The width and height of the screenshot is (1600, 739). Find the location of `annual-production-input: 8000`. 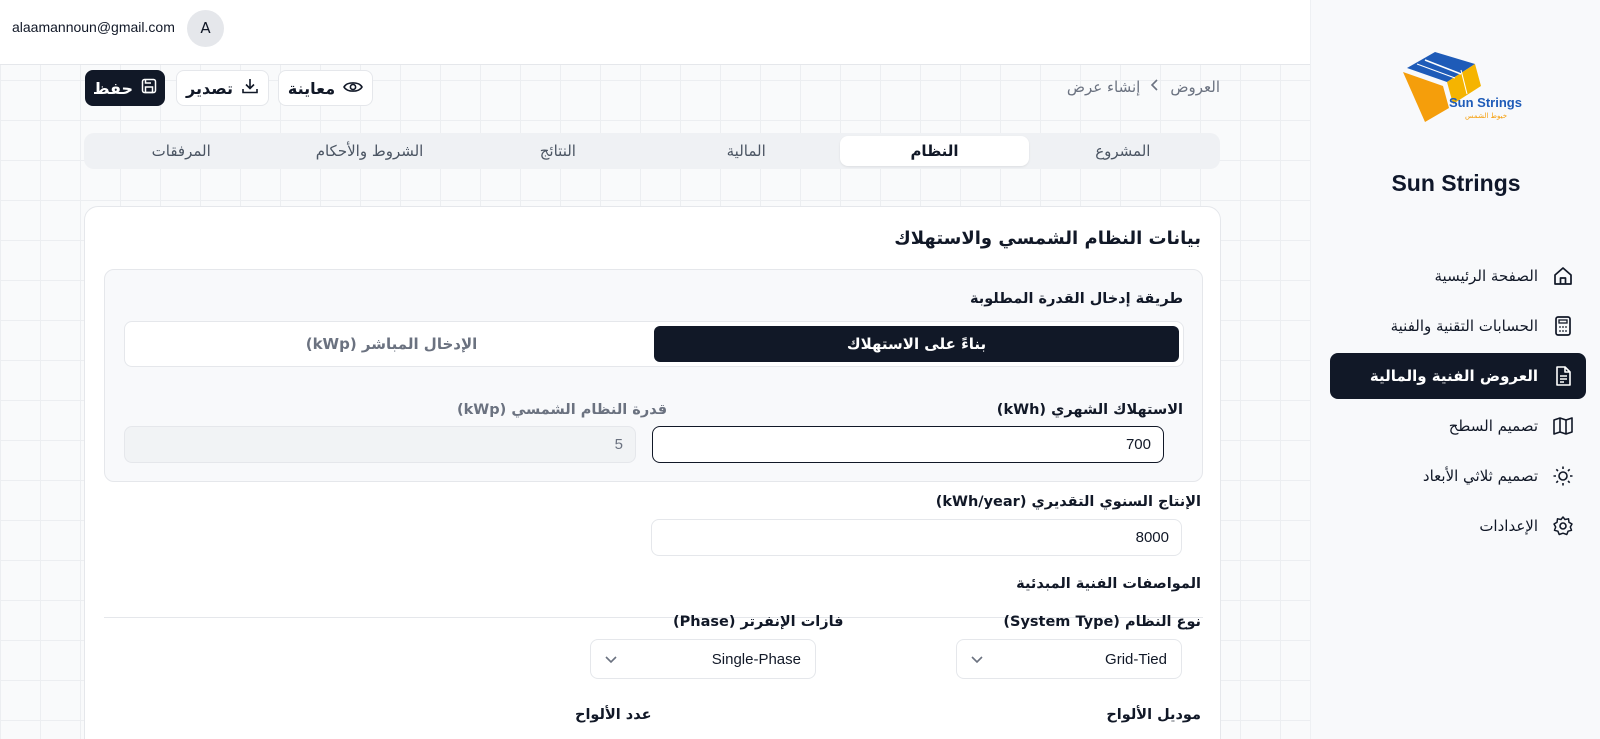

annual-production-input: 8000 is located at coordinates (916, 537).